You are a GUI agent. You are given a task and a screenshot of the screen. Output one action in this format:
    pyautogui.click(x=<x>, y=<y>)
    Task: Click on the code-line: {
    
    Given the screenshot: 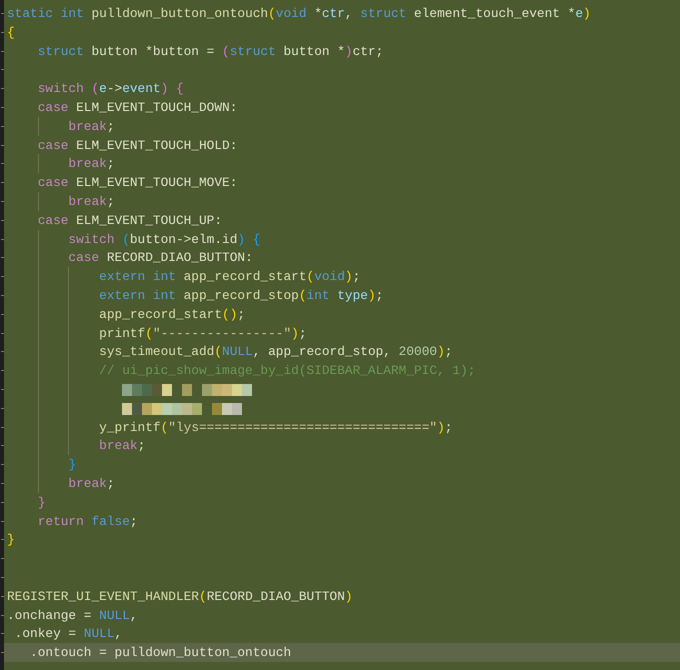 What is the action you would take?
    pyautogui.click(x=11, y=32)
    